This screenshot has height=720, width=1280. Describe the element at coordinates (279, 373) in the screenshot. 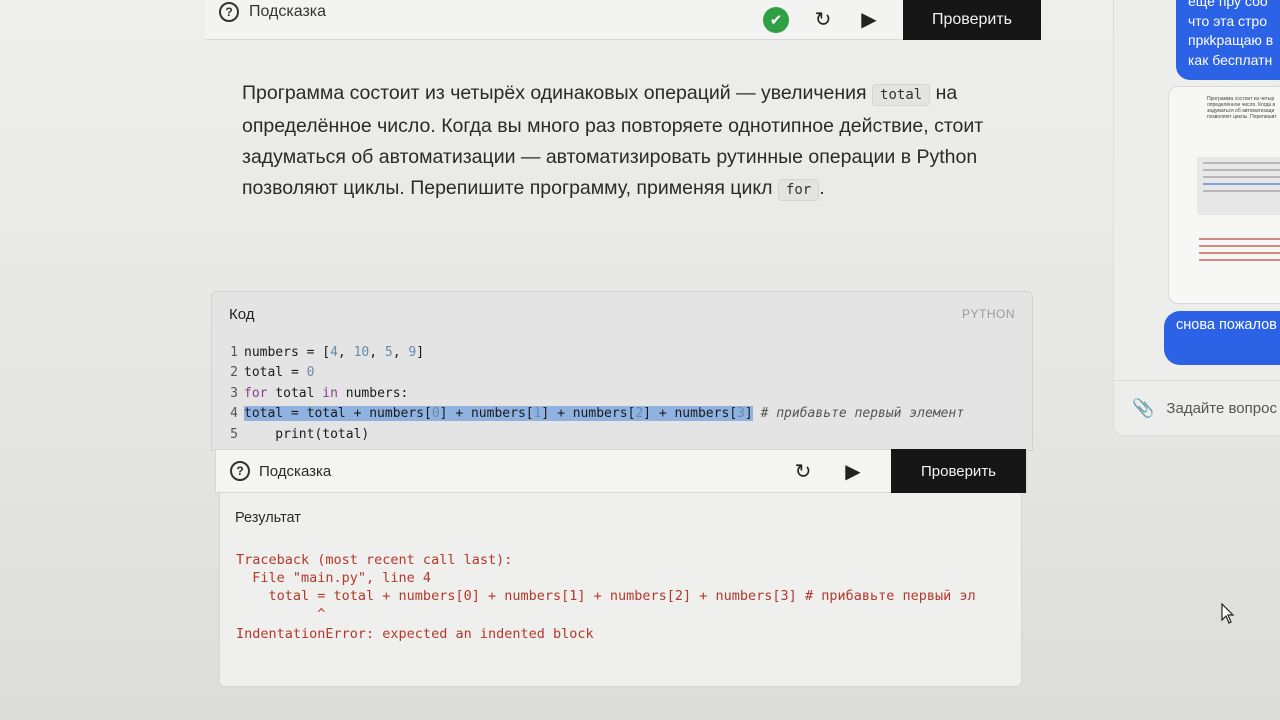

I see `code-line-text: total = 0` at that location.